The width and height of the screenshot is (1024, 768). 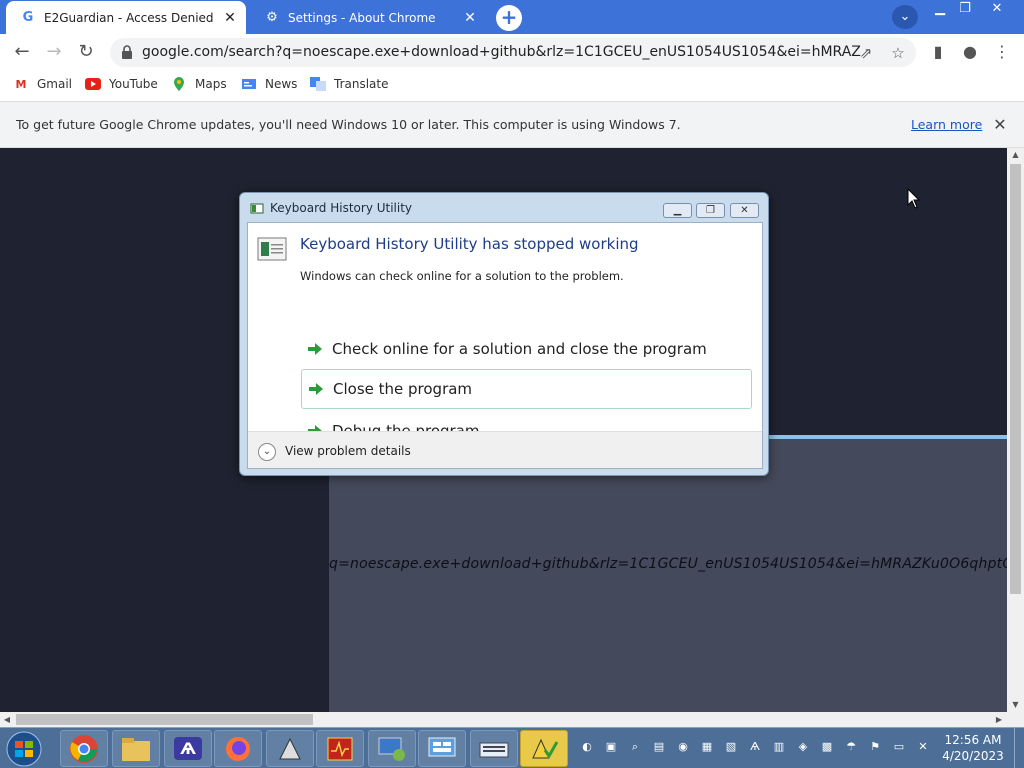 What do you see at coordinates (946, 125) in the screenshot?
I see `learn-more-link: Learn more` at bounding box center [946, 125].